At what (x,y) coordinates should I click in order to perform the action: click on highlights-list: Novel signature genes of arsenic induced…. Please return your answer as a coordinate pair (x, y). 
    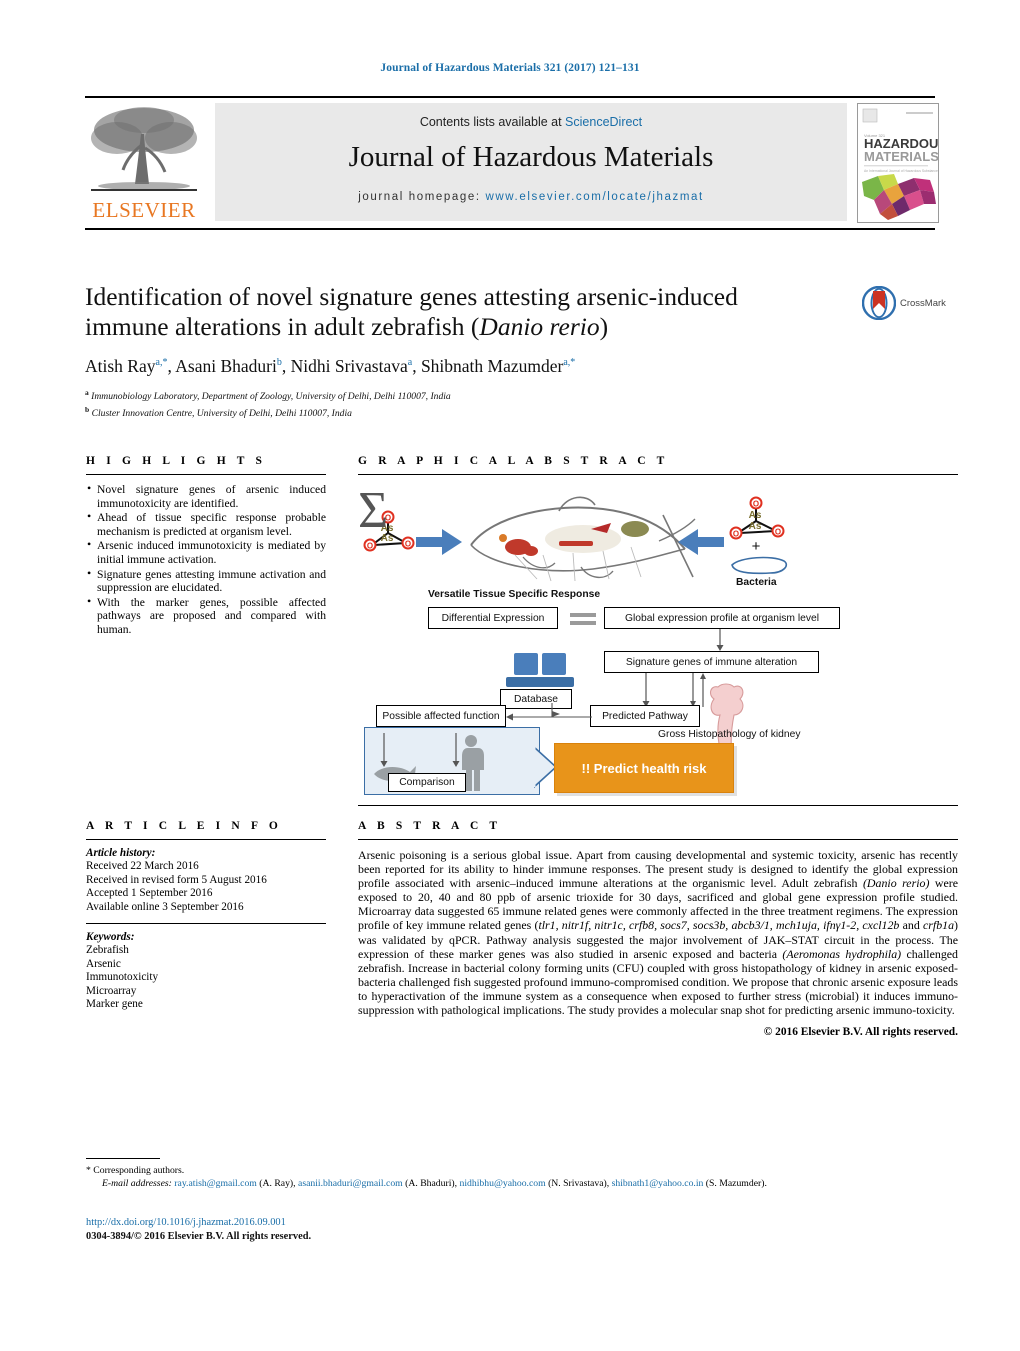
    Looking at the image, I should click on (206, 559).